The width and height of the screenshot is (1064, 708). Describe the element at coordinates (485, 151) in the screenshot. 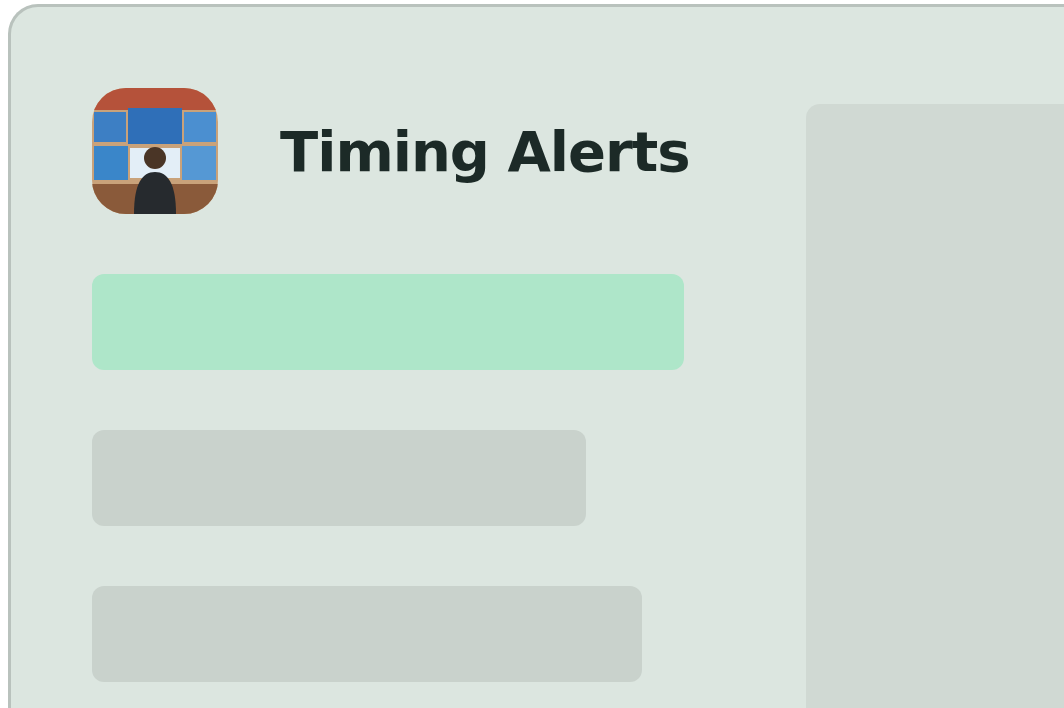

I see `app-title: Timing Alerts` at that location.